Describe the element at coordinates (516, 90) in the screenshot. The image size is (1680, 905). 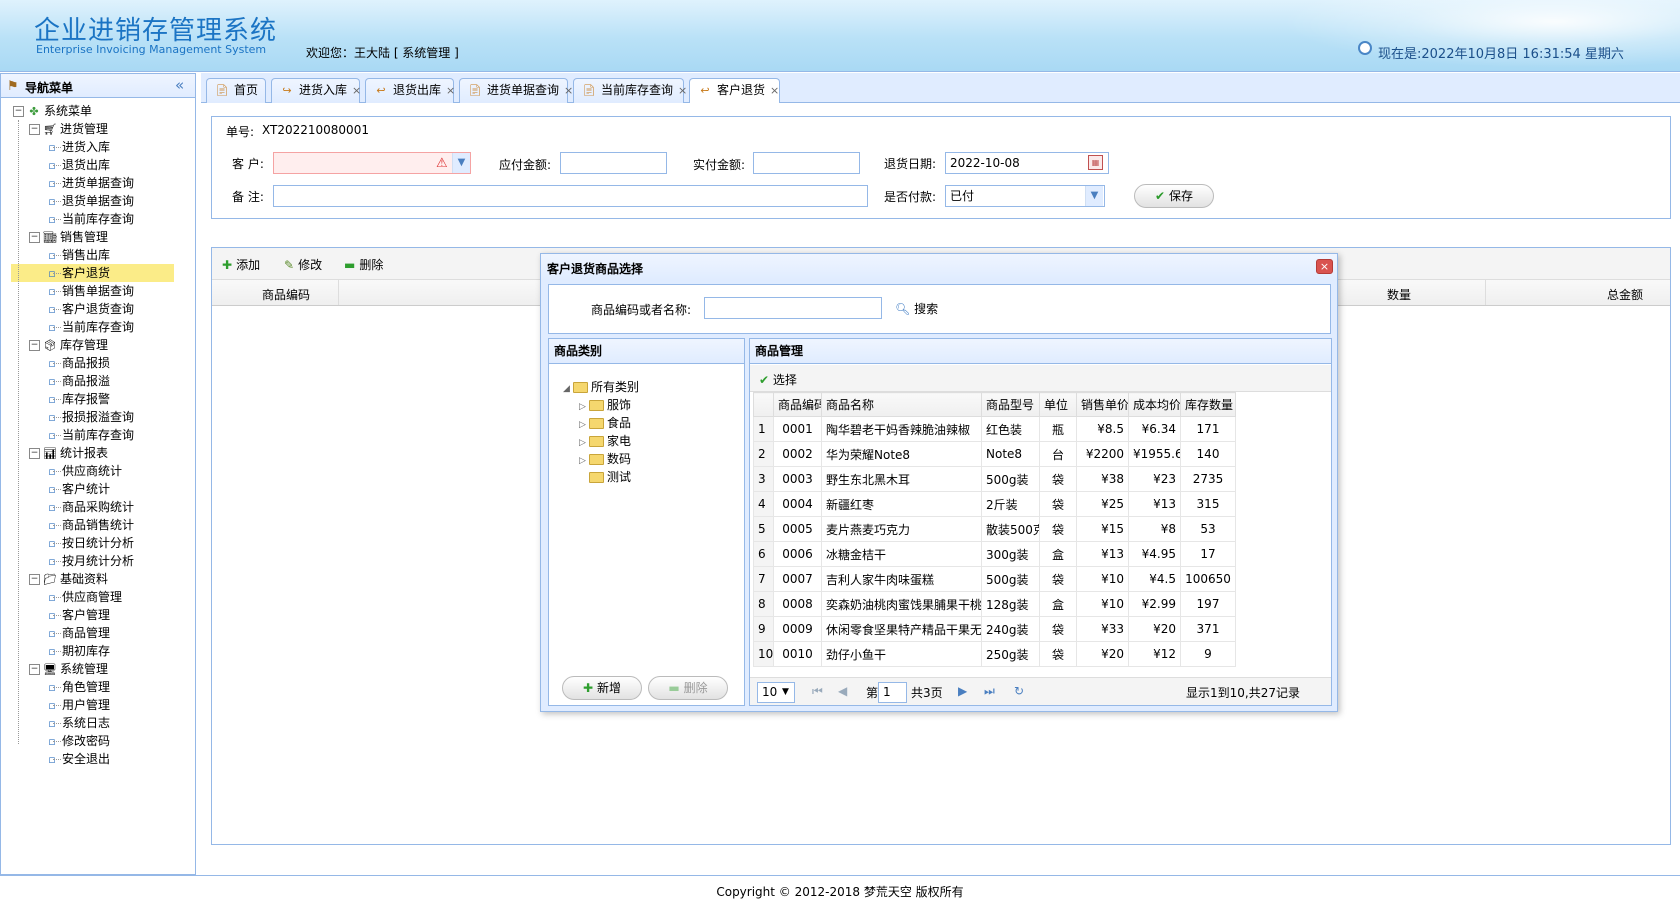
I see `tab-3: 📄︎ 进货单据查询 ×` at that location.